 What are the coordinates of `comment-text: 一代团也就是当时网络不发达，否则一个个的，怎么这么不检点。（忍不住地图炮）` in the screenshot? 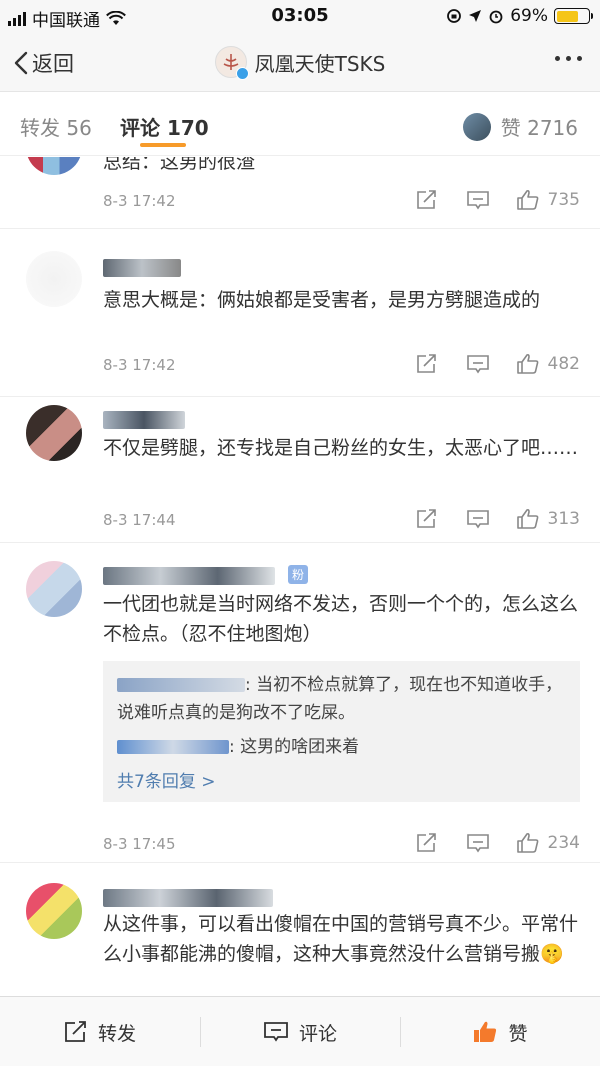 It's located at (341, 619).